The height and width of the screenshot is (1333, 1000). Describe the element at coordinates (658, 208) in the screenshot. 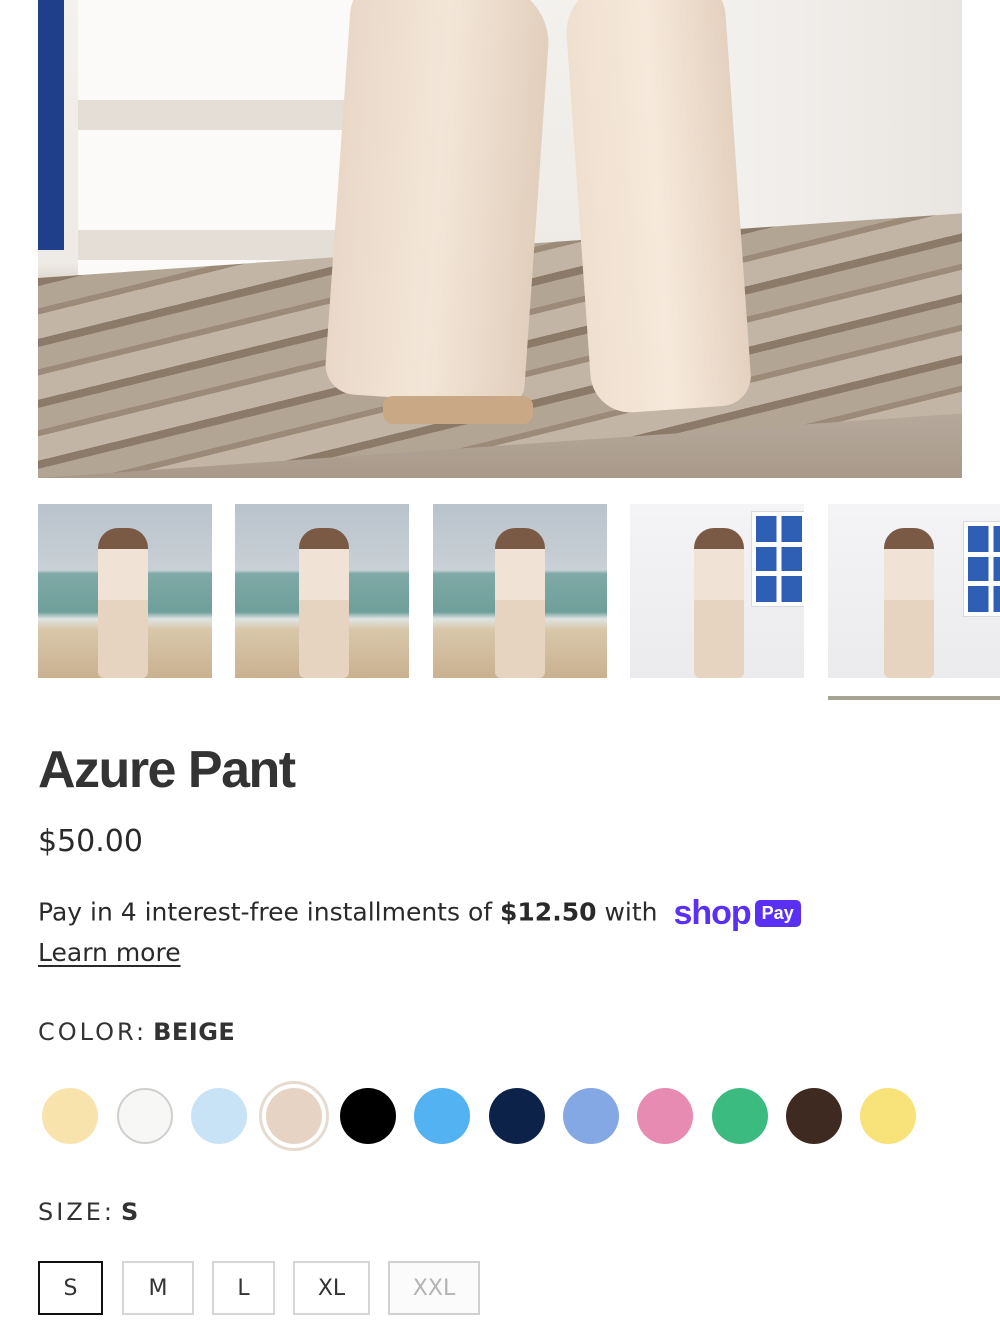

I see `image-right-leg` at that location.